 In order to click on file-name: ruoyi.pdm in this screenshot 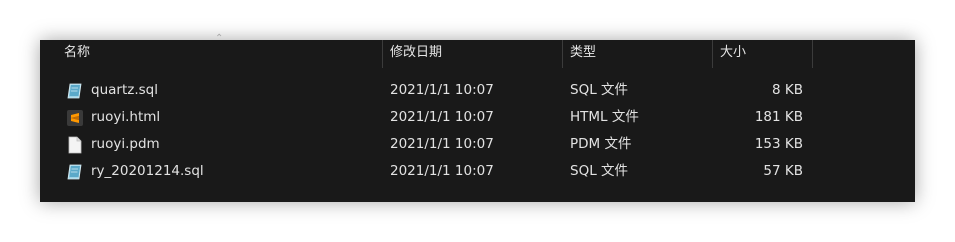, I will do `click(125, 144)`.